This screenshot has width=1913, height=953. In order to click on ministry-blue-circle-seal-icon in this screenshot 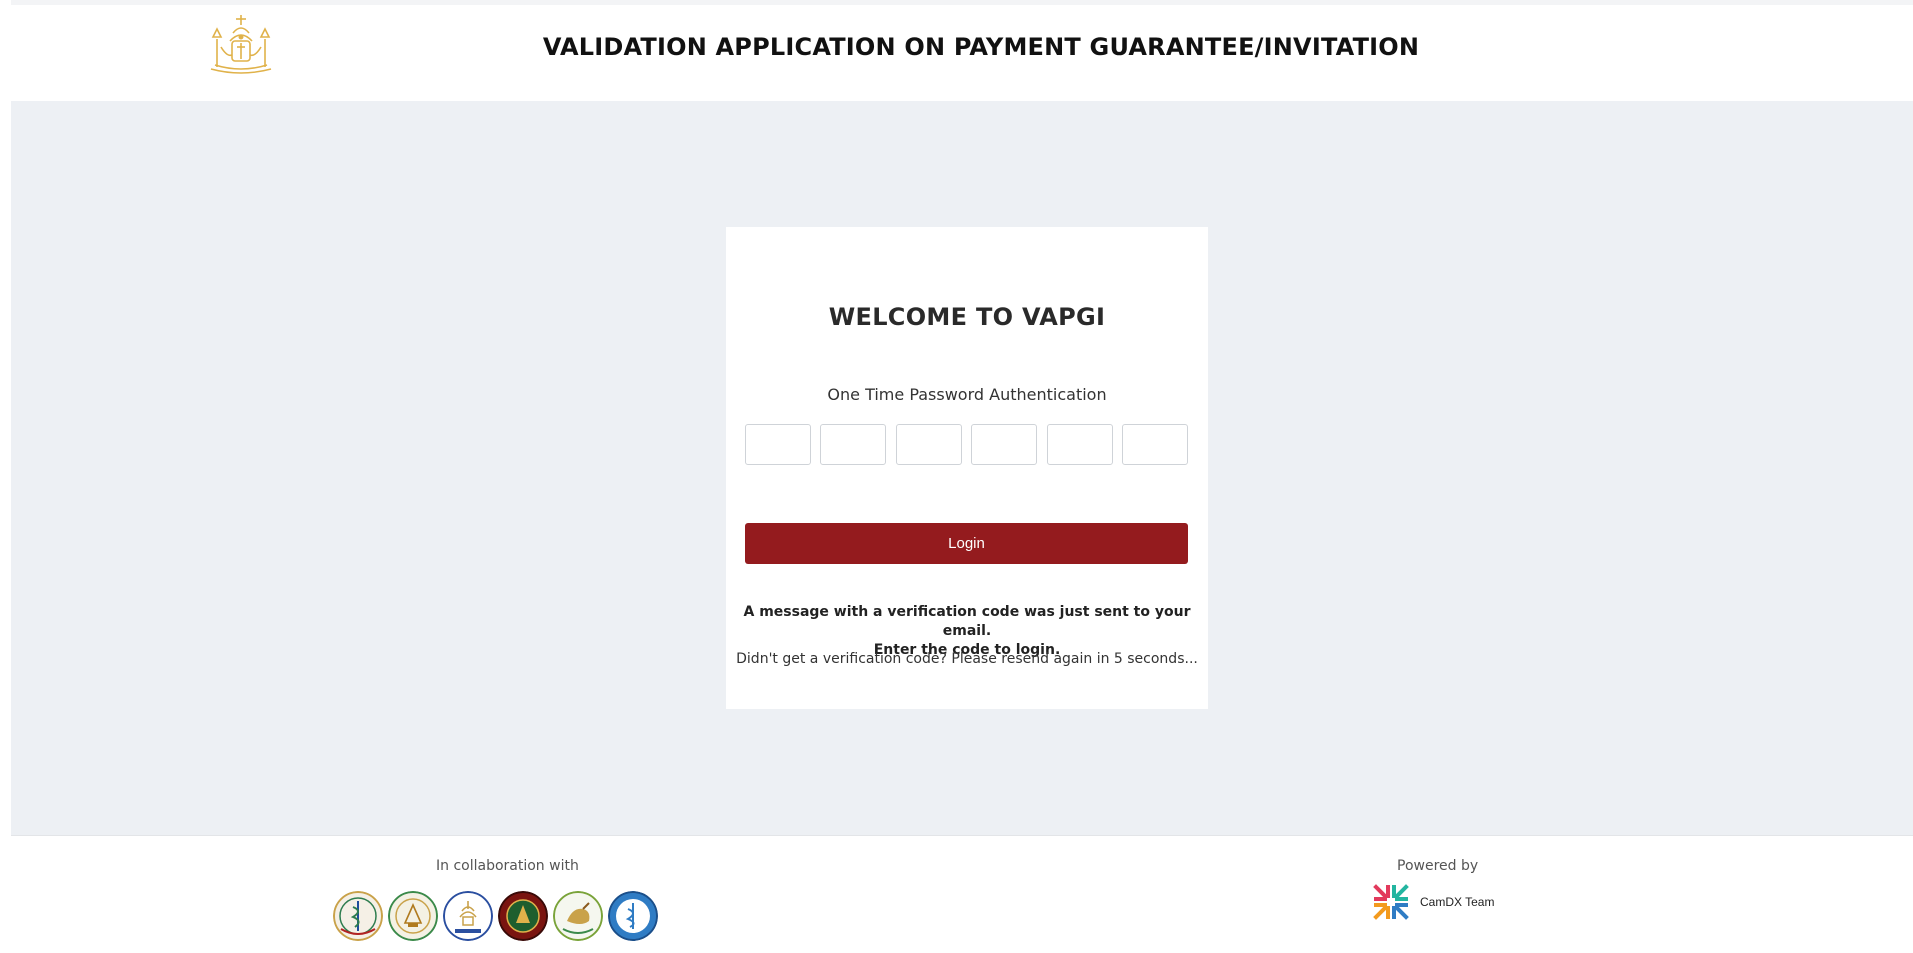, I will do `click(633, 916)`.